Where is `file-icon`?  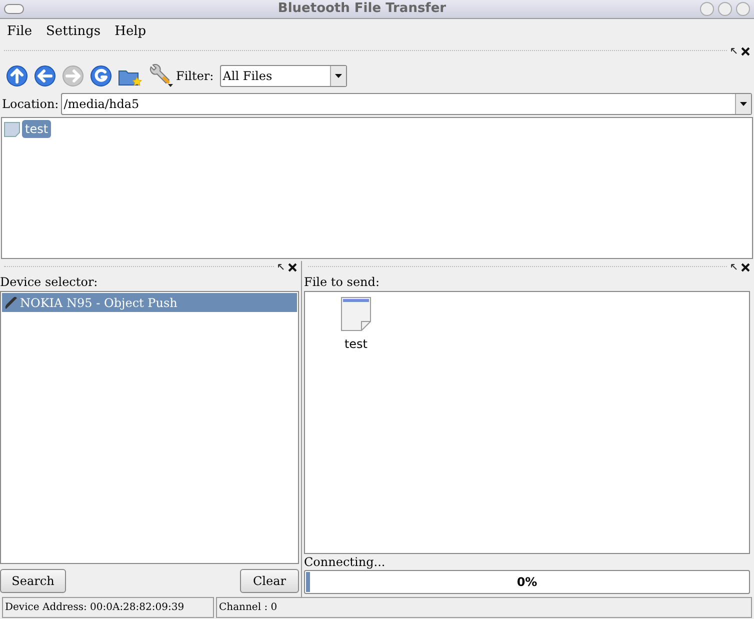
file-icon is located at coordinates (12, 129).